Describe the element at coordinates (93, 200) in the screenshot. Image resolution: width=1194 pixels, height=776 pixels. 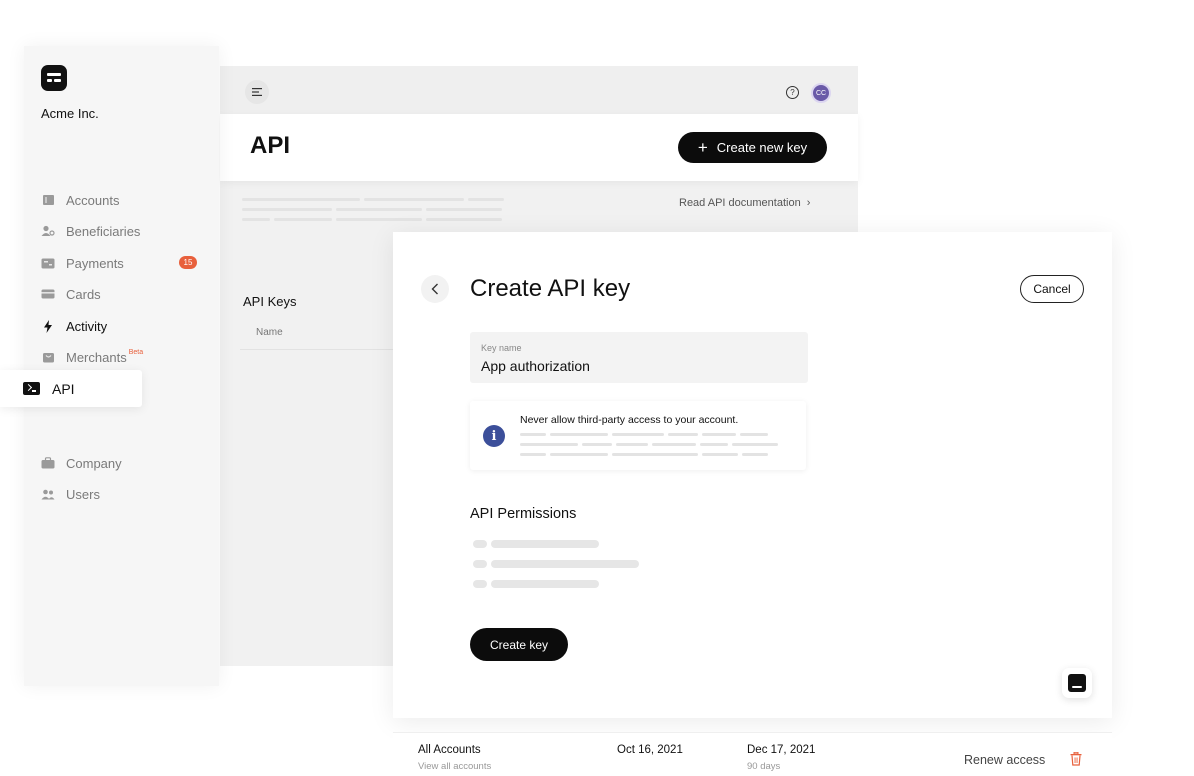
I see `sidebar-item-label: Accounts` at that location.